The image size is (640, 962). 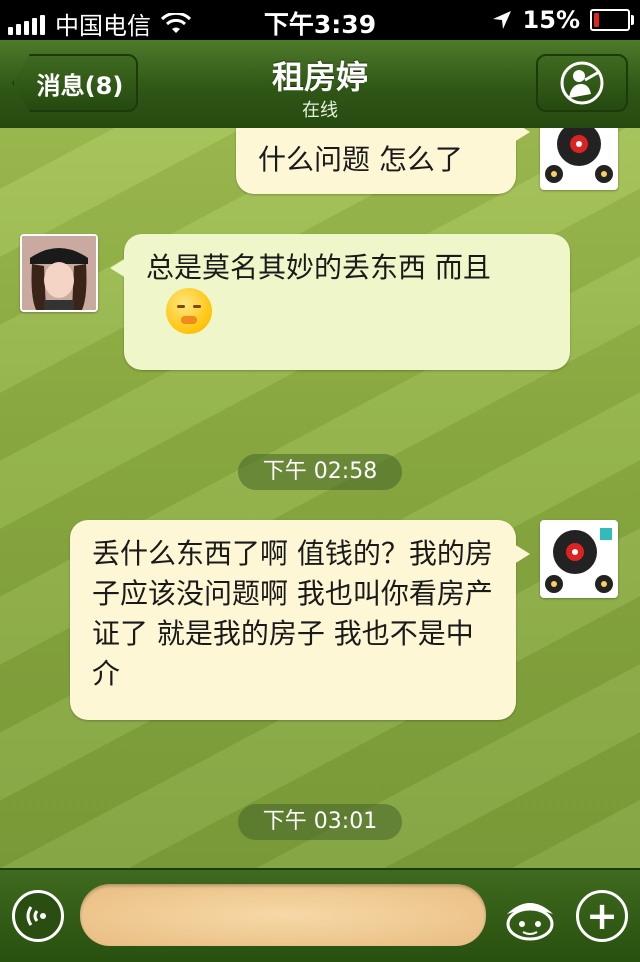 What do you see at coordinates (340, 302) in the screenshot?
I see `message-bubble-incoming: 总是莫名其妙的丢东西 而且` at bounding box center [340, 302].